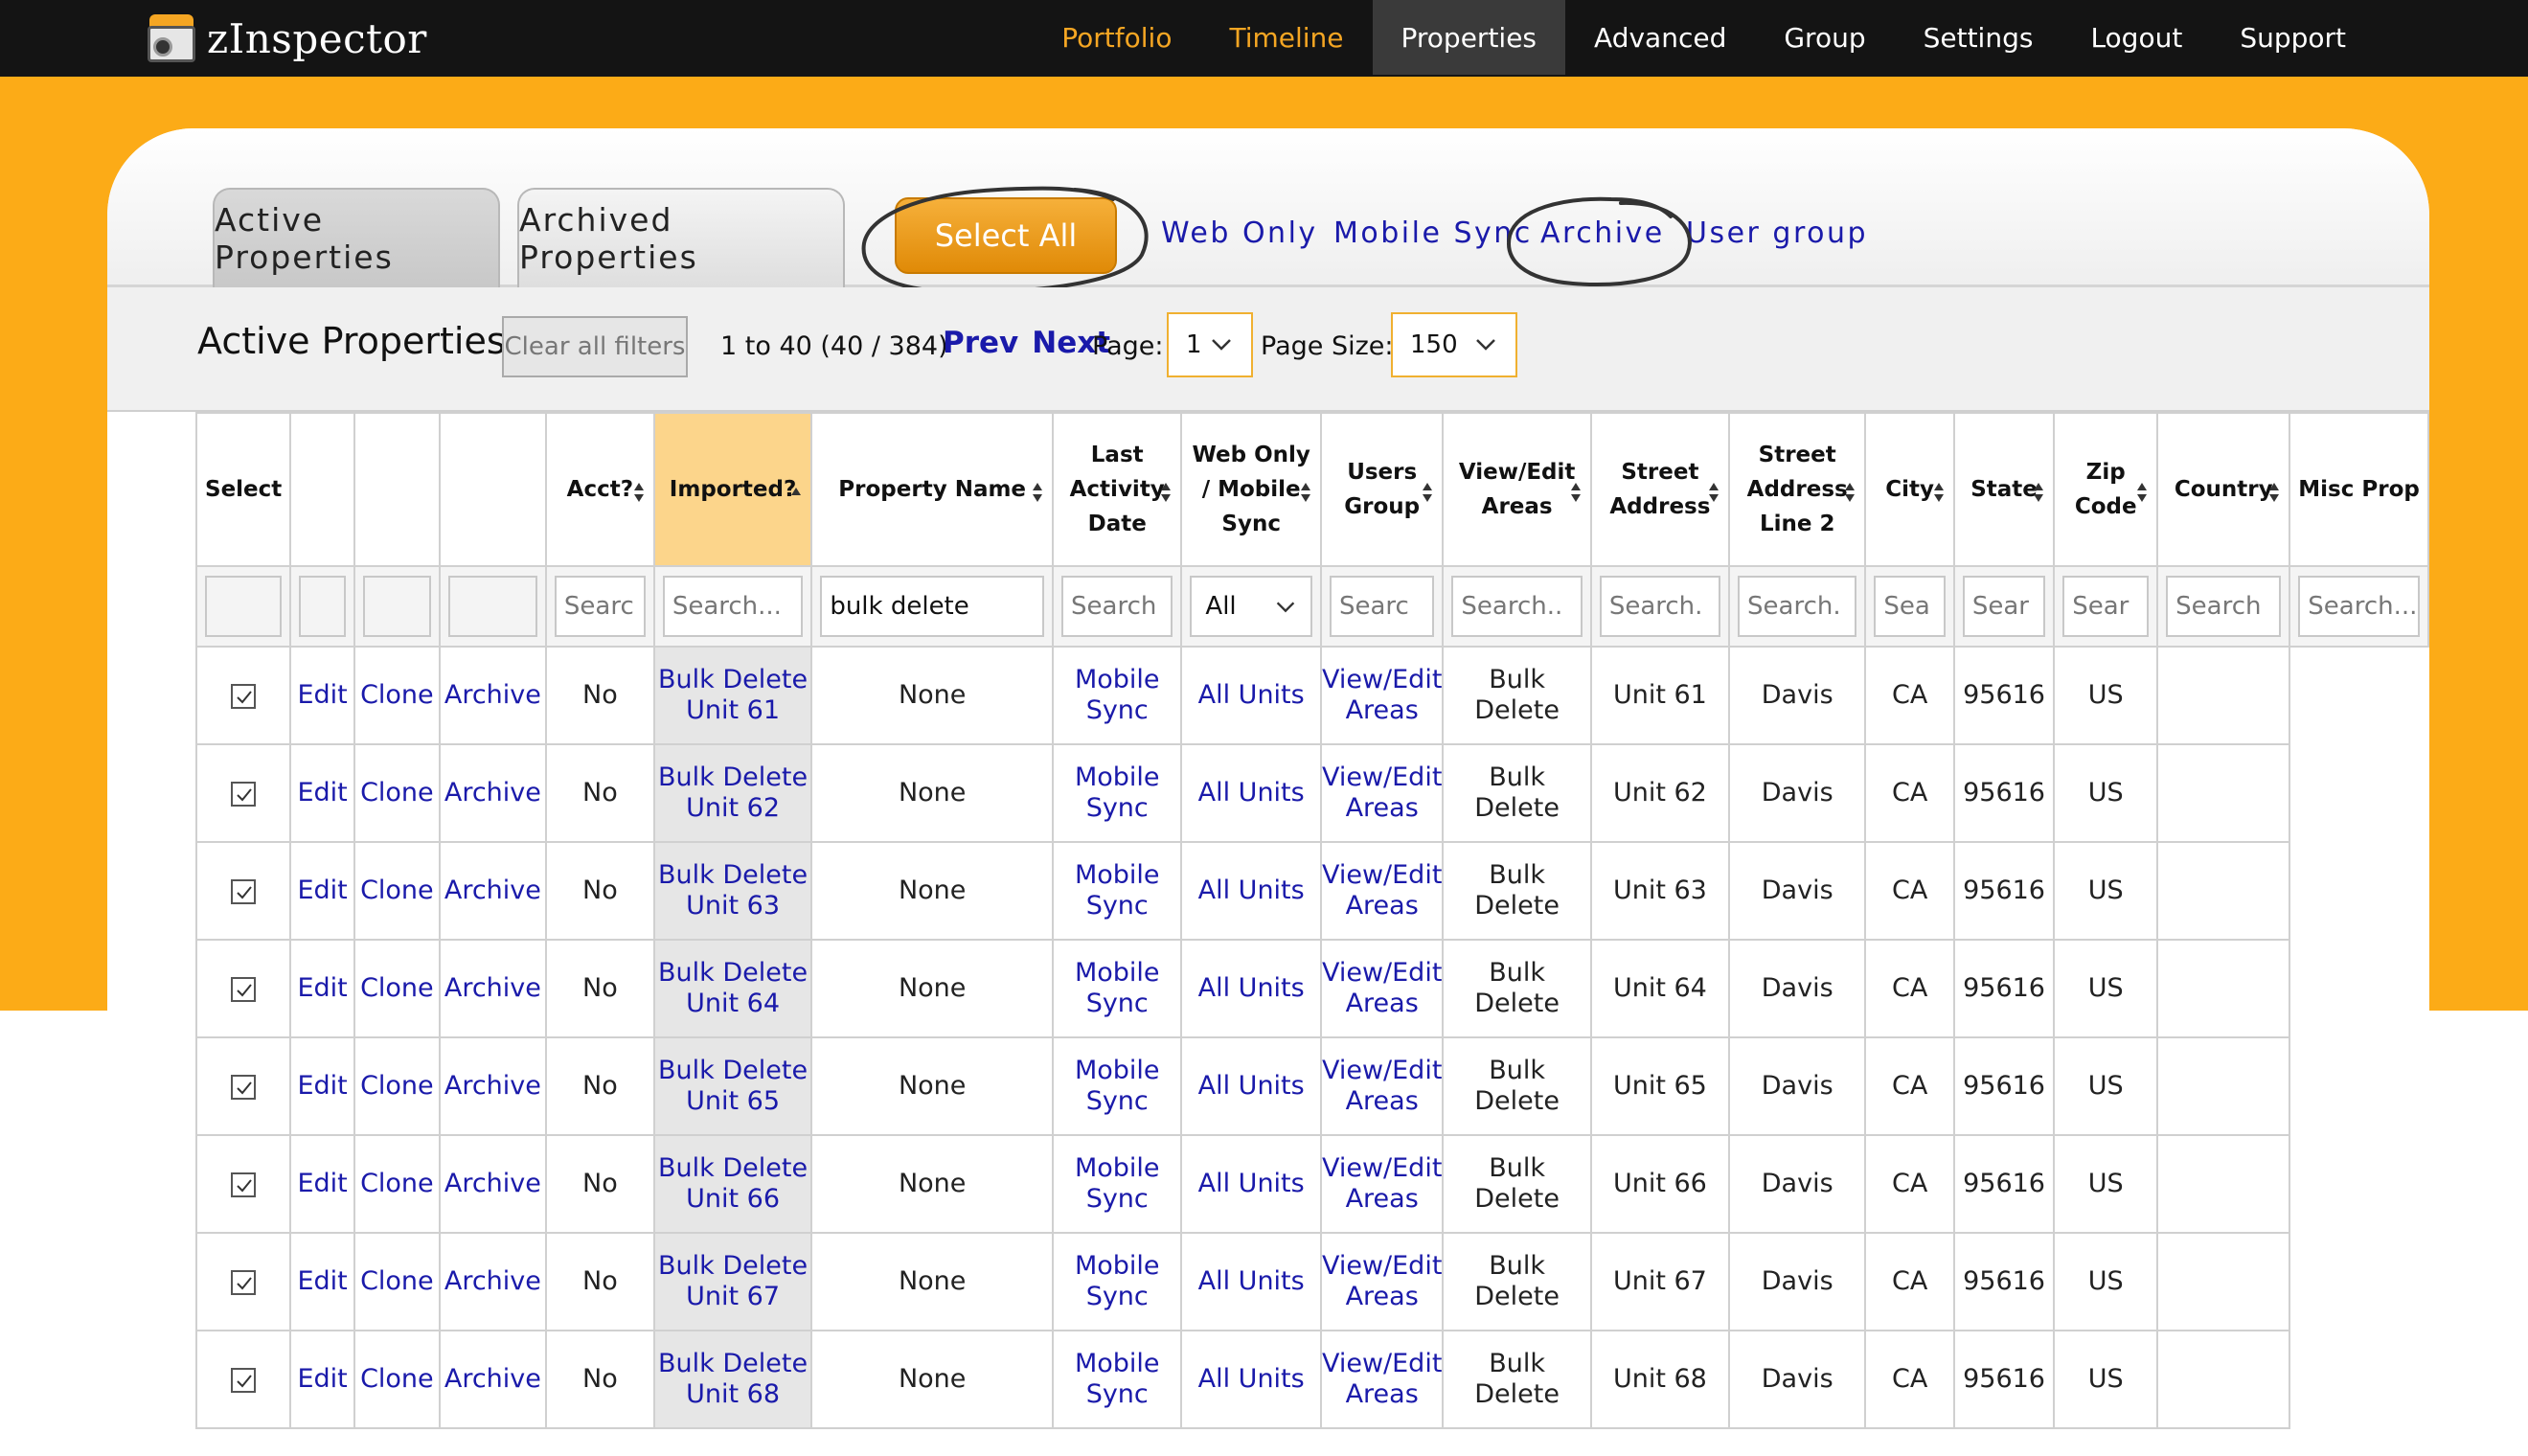 The width and height of the screenshot is (2528, 1456). Describe the element at coordinates (1777, 233) in the screenshot. I see `user-group-link: User group` at that location.